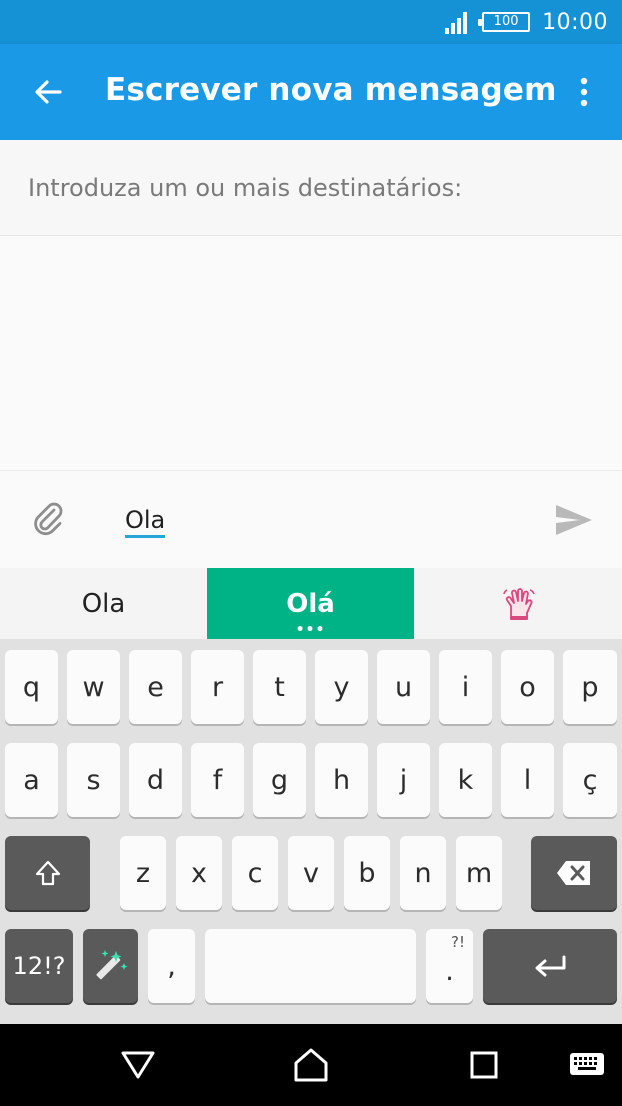 This screenshot has height=1106, width=622. Describe the element at coordinates (279, 780) in the screenshot. I see `key-g: g` at that location.